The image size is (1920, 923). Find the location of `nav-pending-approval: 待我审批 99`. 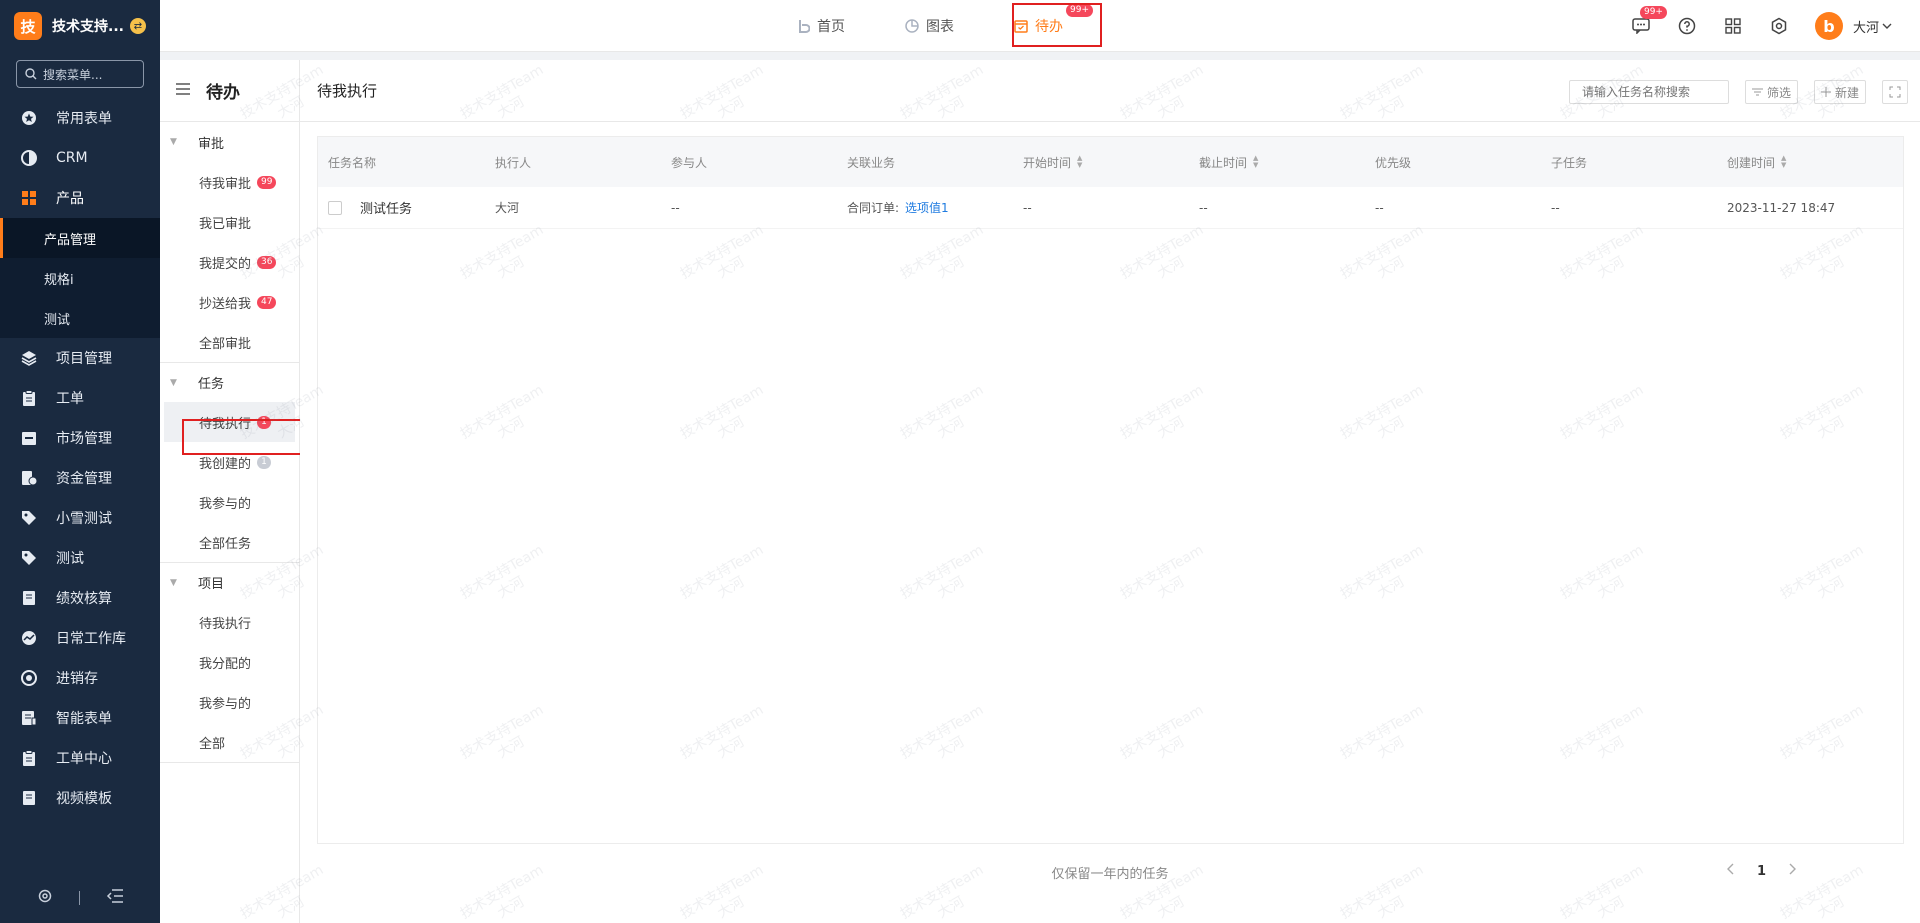

nav-pending-approval: 待我审批 99 is located at coordinates (229, 182).